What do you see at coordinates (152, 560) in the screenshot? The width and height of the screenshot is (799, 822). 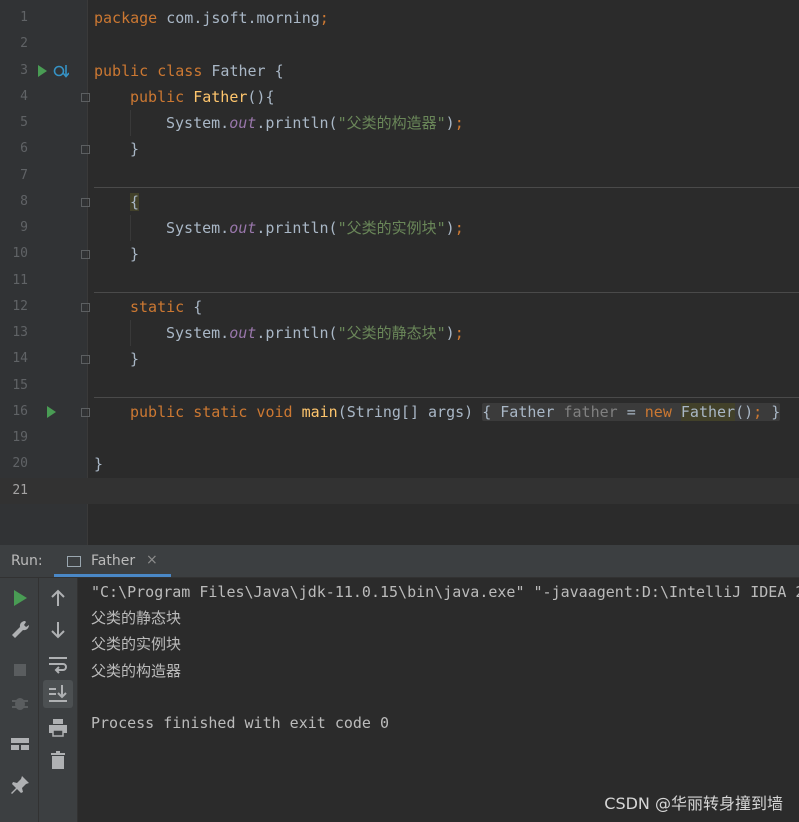 I see `close-icon: ×` at bounding box center [152, 560].